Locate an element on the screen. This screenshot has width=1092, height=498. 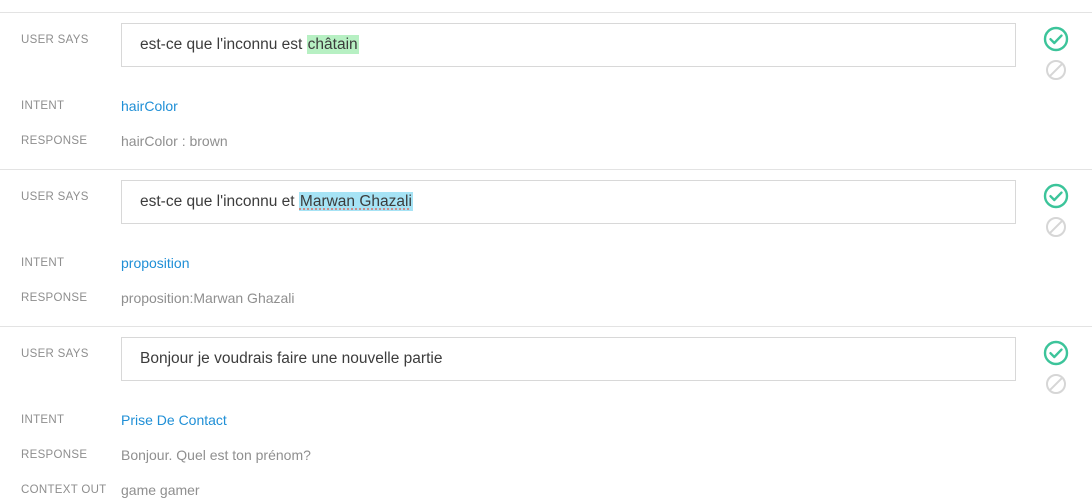
response-text: hairColor : brown is located at coordinates (174, 141).